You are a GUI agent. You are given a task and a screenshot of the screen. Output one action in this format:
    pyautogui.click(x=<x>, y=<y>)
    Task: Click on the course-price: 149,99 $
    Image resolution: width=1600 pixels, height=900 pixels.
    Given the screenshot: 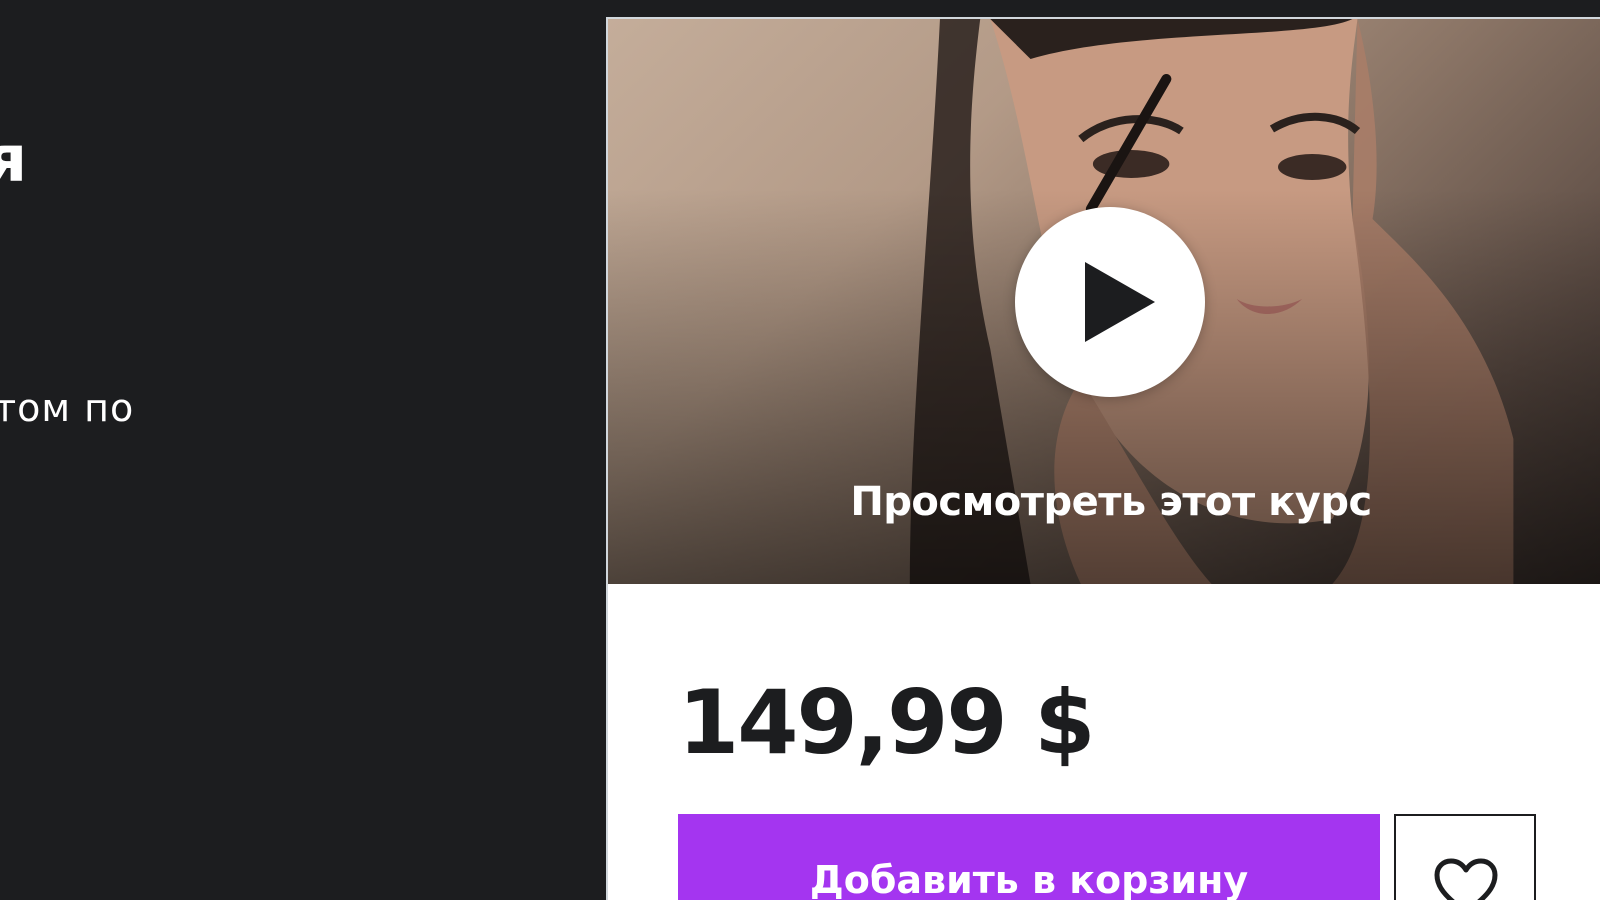 What is the action you would take?
    pyautogui.click(x=886, y=722)
    